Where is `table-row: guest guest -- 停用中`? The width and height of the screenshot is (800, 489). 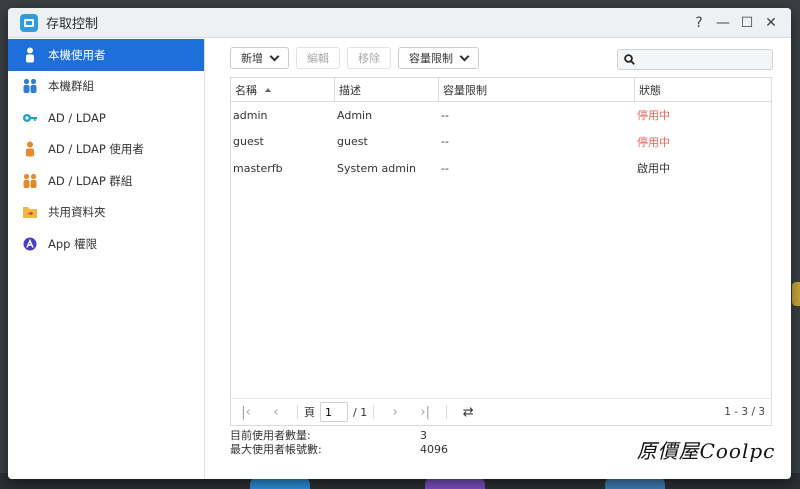
table-row: guest guest -- 停用中 is located at coordinates (501, 142).